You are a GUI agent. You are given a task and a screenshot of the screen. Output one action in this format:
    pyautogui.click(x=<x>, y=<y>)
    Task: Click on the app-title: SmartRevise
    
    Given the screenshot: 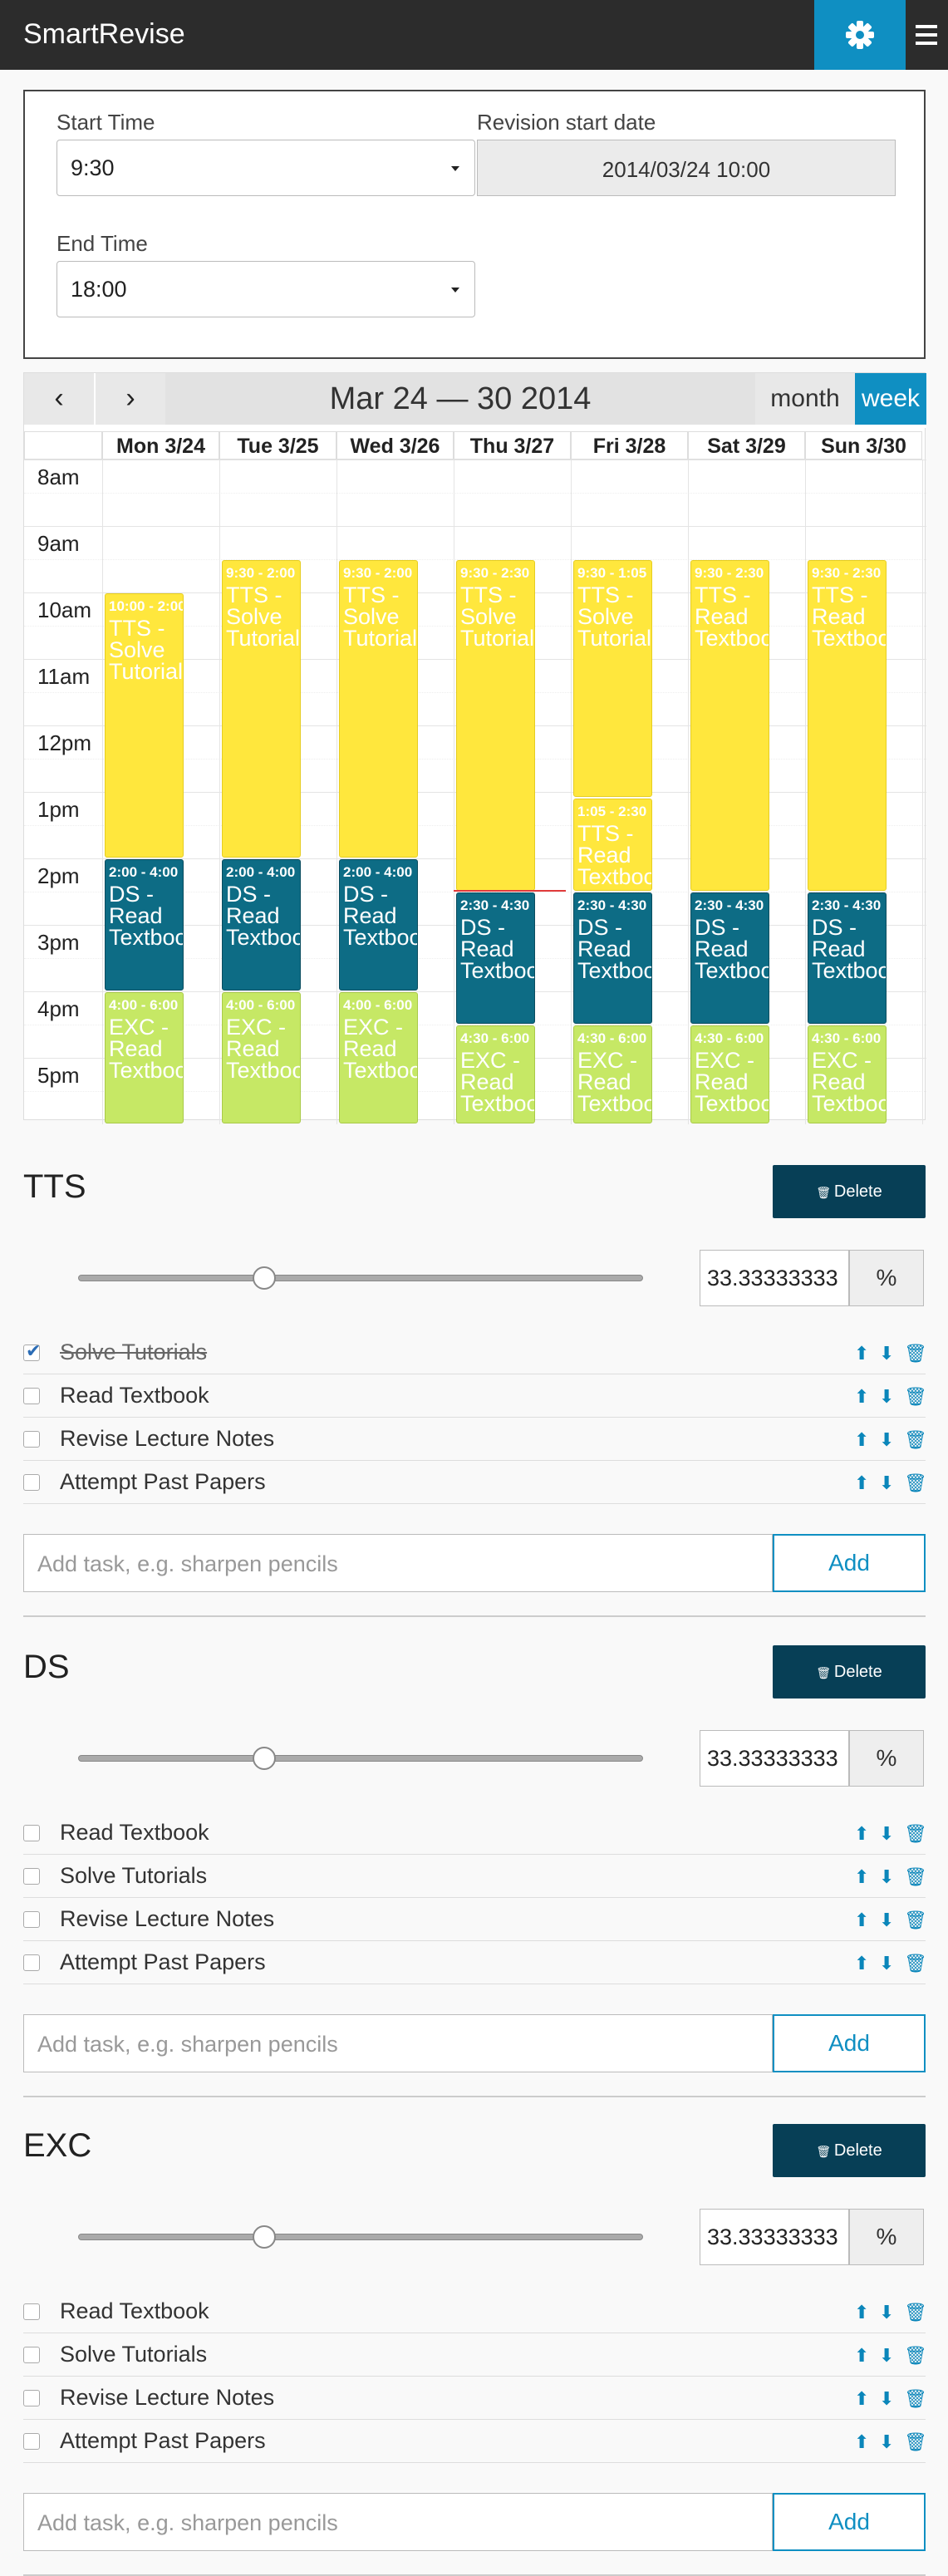 What is the action you would take?
    pyautogui.click(x=104, y=34)
    